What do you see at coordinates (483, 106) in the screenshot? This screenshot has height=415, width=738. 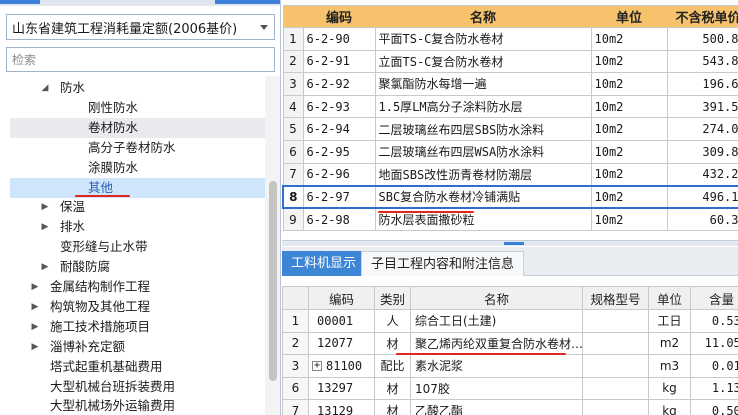 I see `quota-name-cell: 1.5厚LM高分子涂料防水层` at bounding box center [483, 106].